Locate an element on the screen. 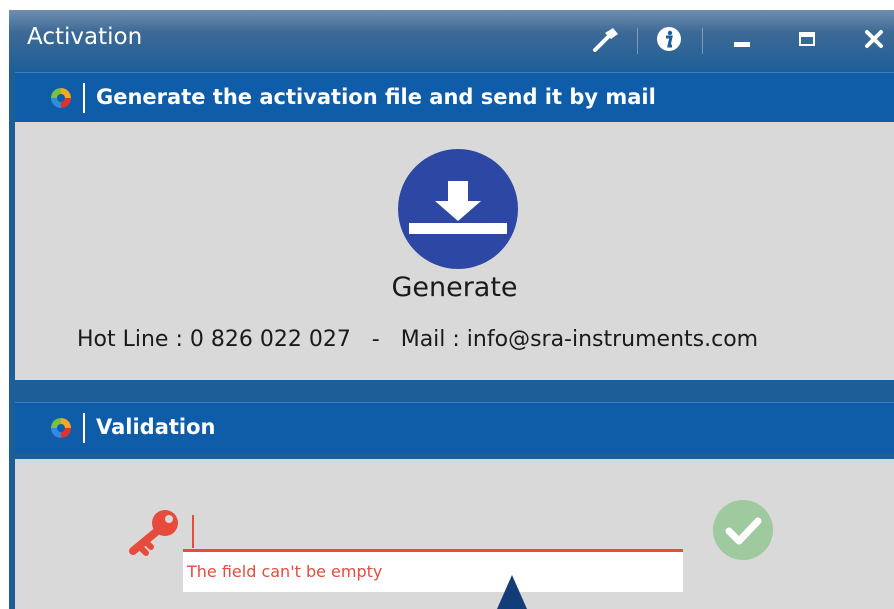  close-icon is located at coordinates (874, 39).